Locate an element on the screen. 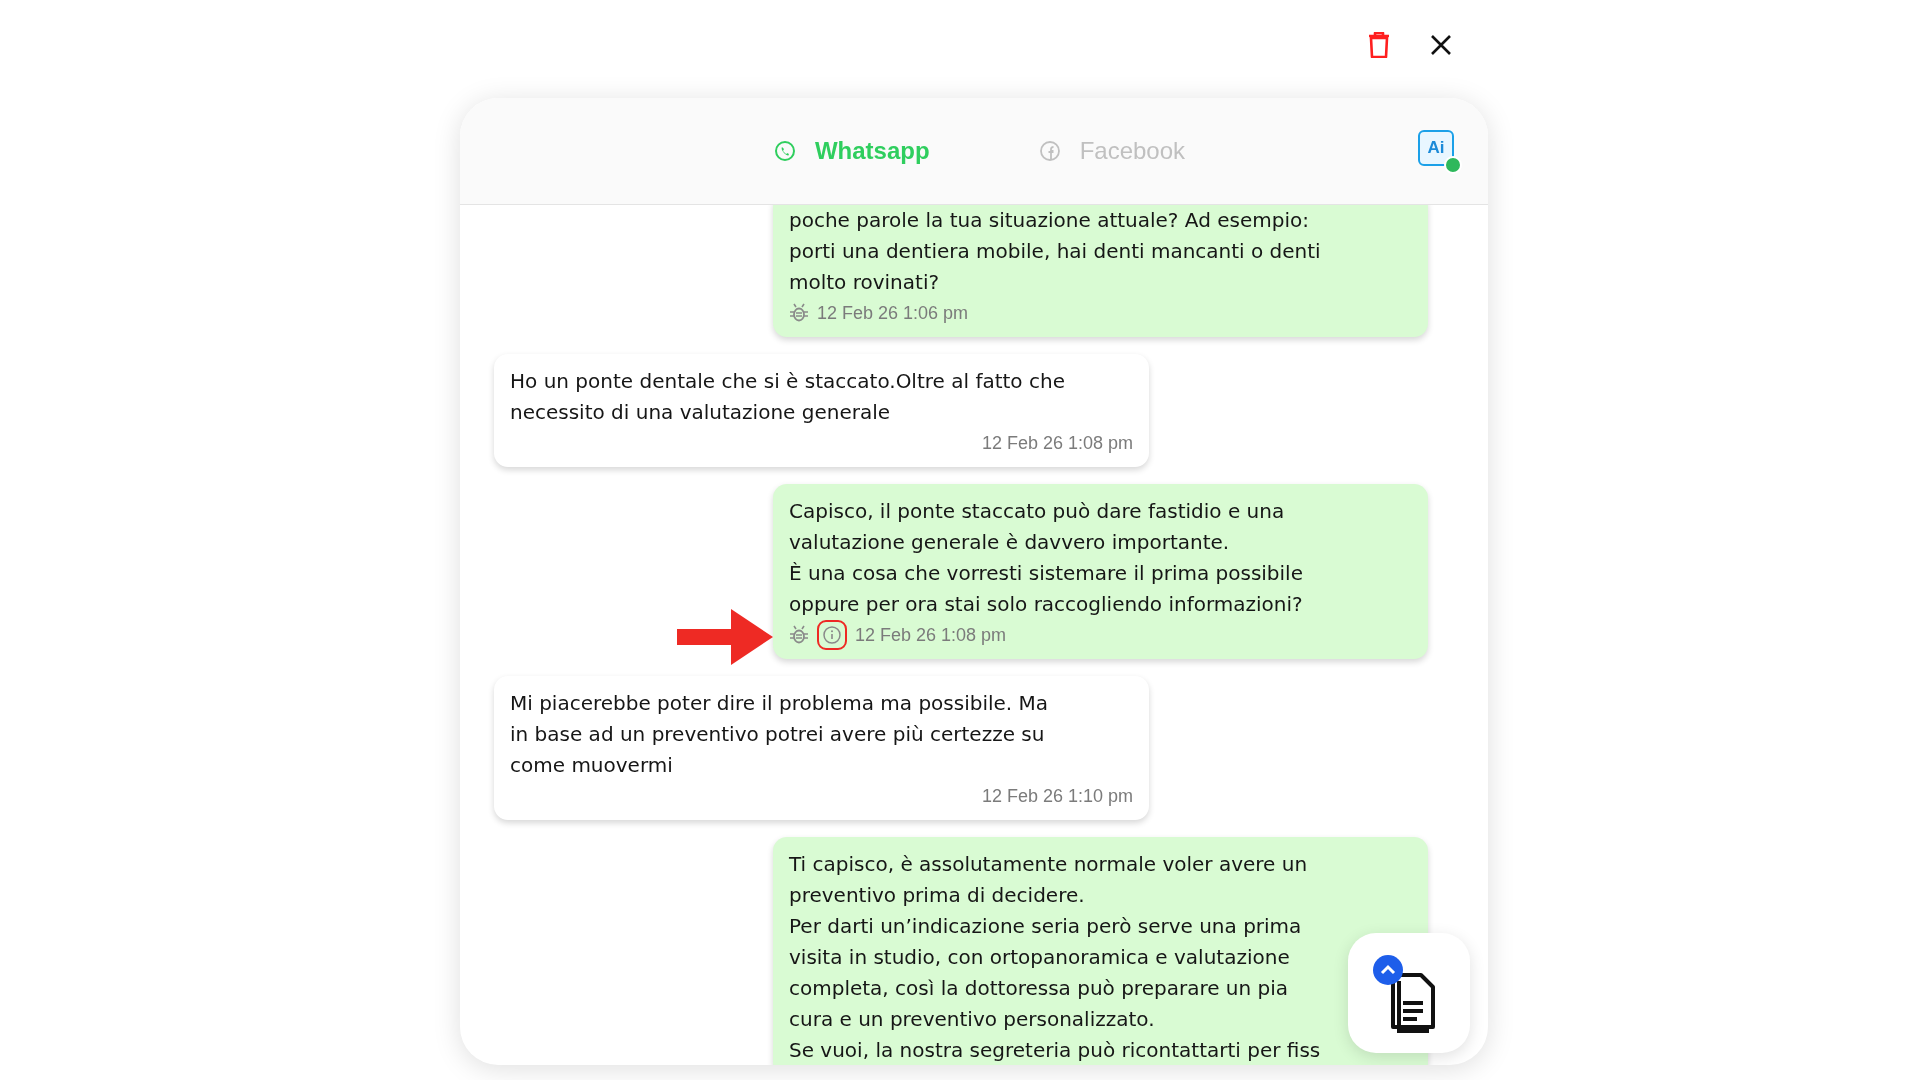 The height and width of the screenshot is (1080, 1920). message-time: 12 Feb 26 1:06 pm is located at coordinates (893, 313).